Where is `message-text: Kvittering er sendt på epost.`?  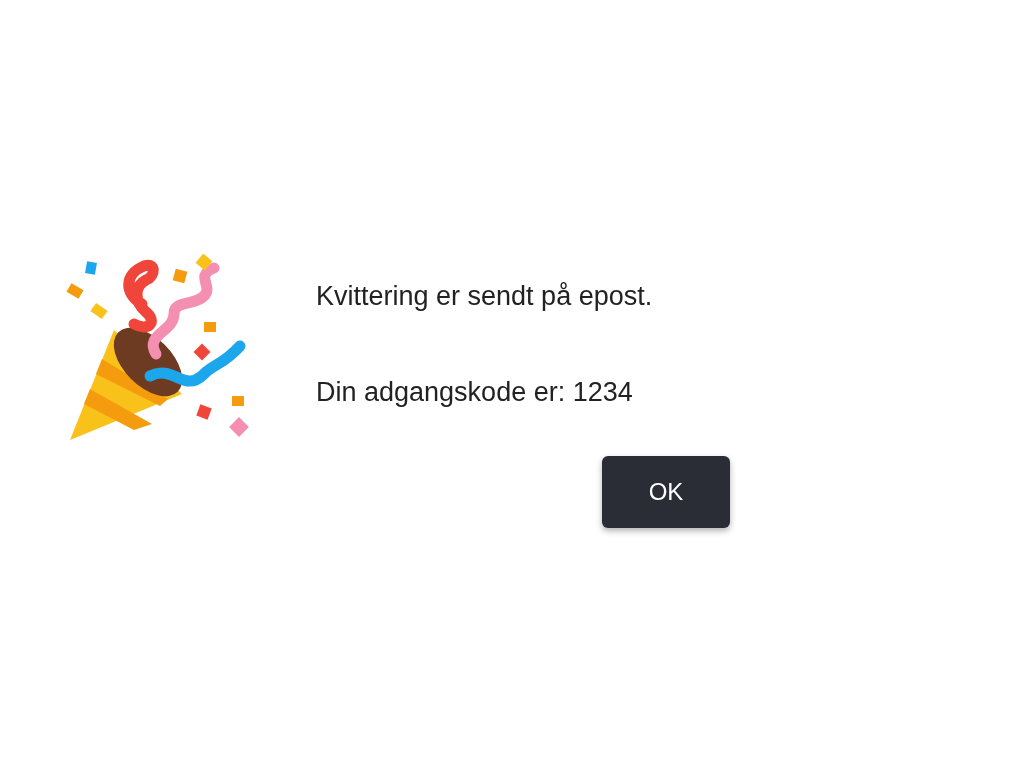 message-text: Kvittering er sendt på epost. is located at coordinates (485, 296).